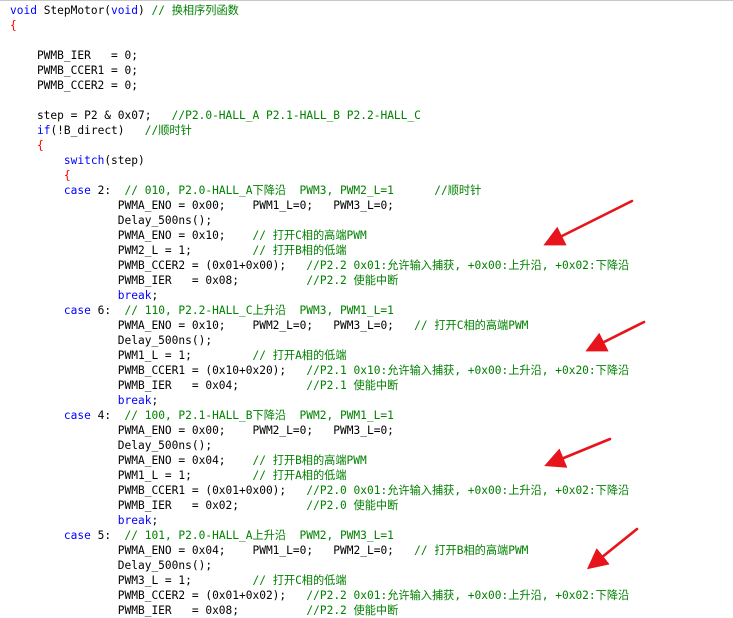 This screenshot has width=733, height=618. I want to click on comment-token: //P2.2 使能中断, so click(352, 610).